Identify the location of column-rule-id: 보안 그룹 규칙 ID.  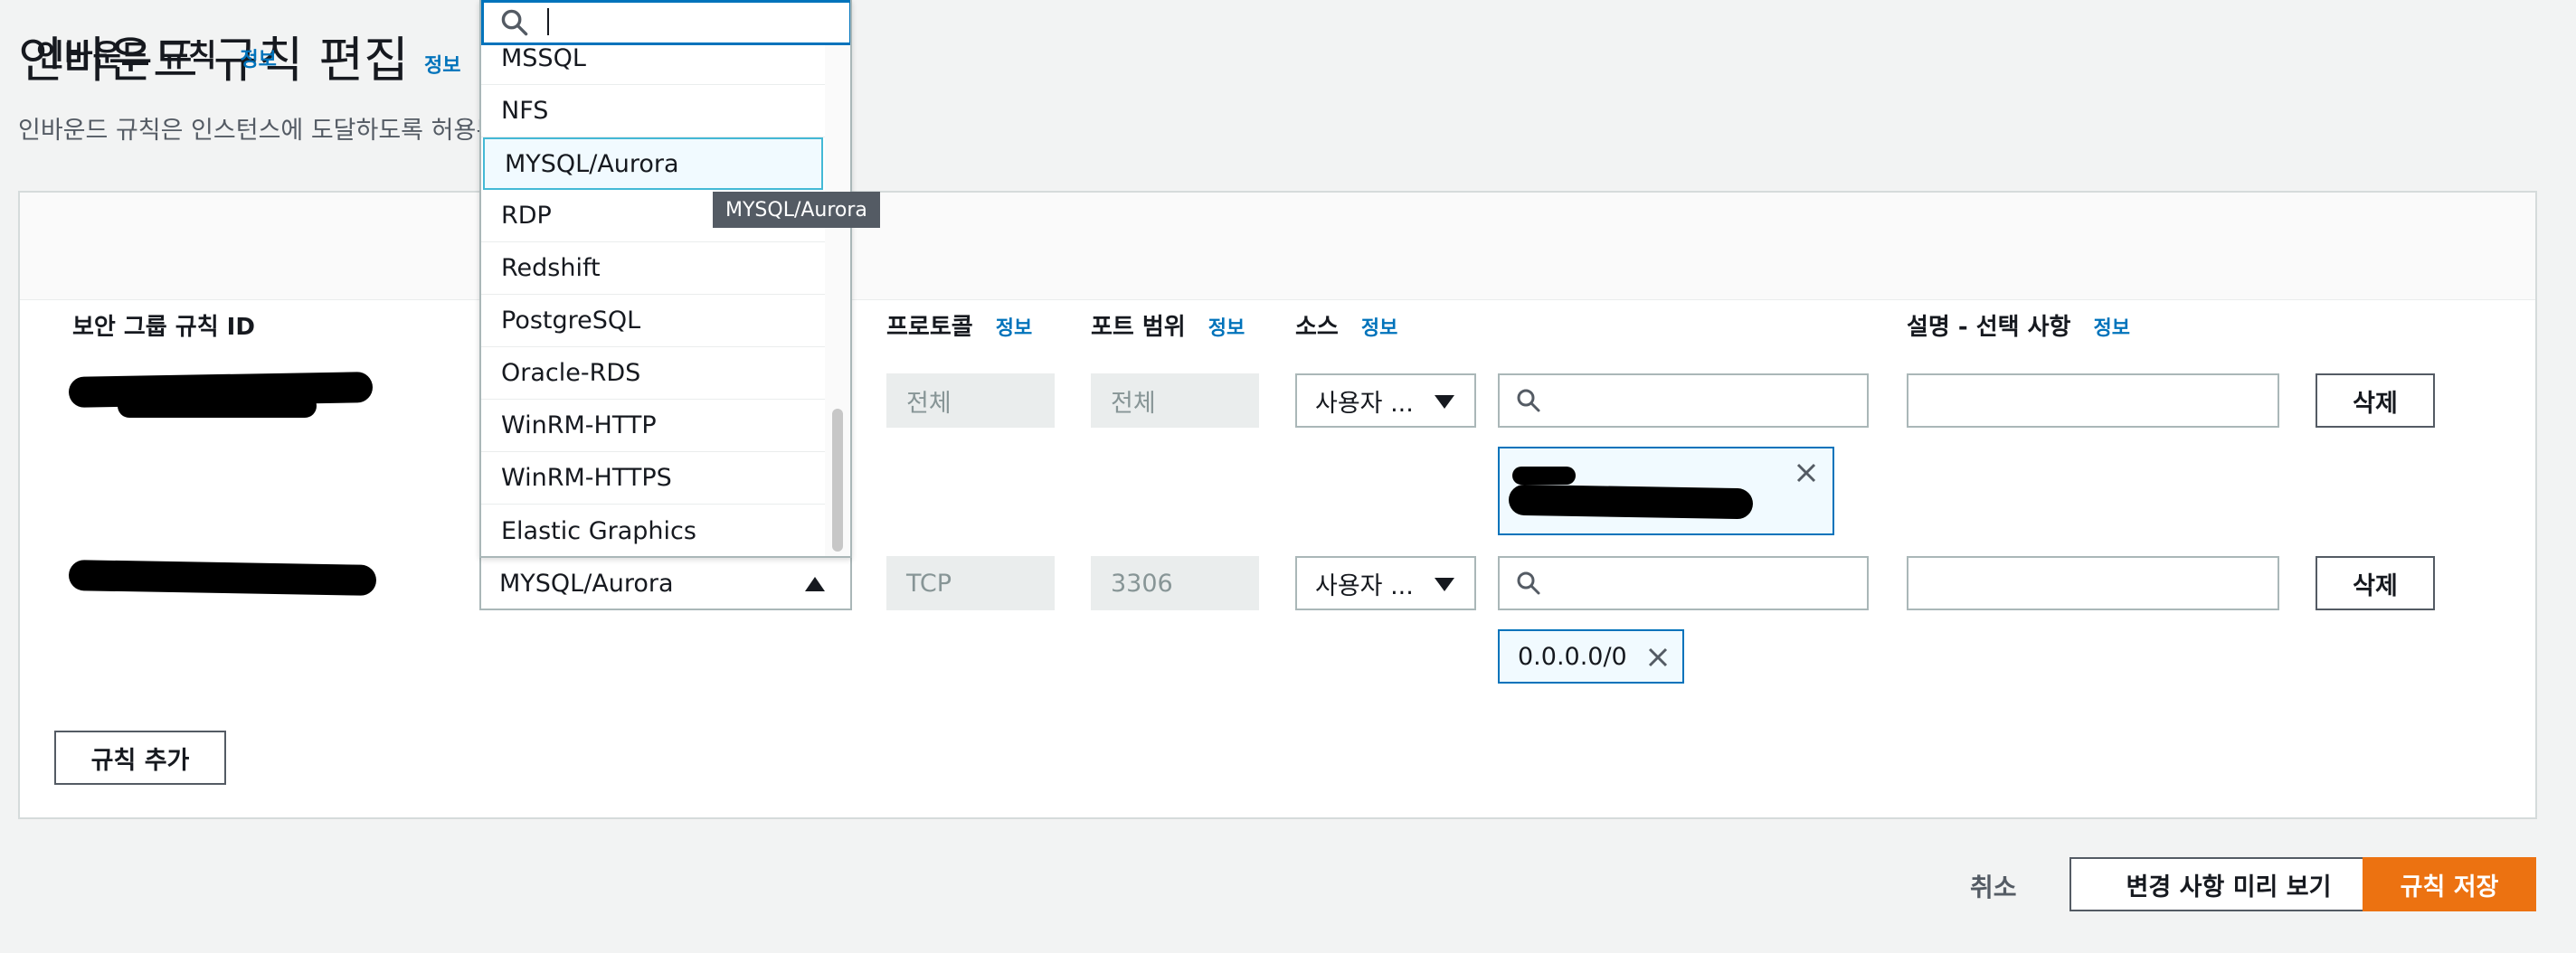
(164, 328).